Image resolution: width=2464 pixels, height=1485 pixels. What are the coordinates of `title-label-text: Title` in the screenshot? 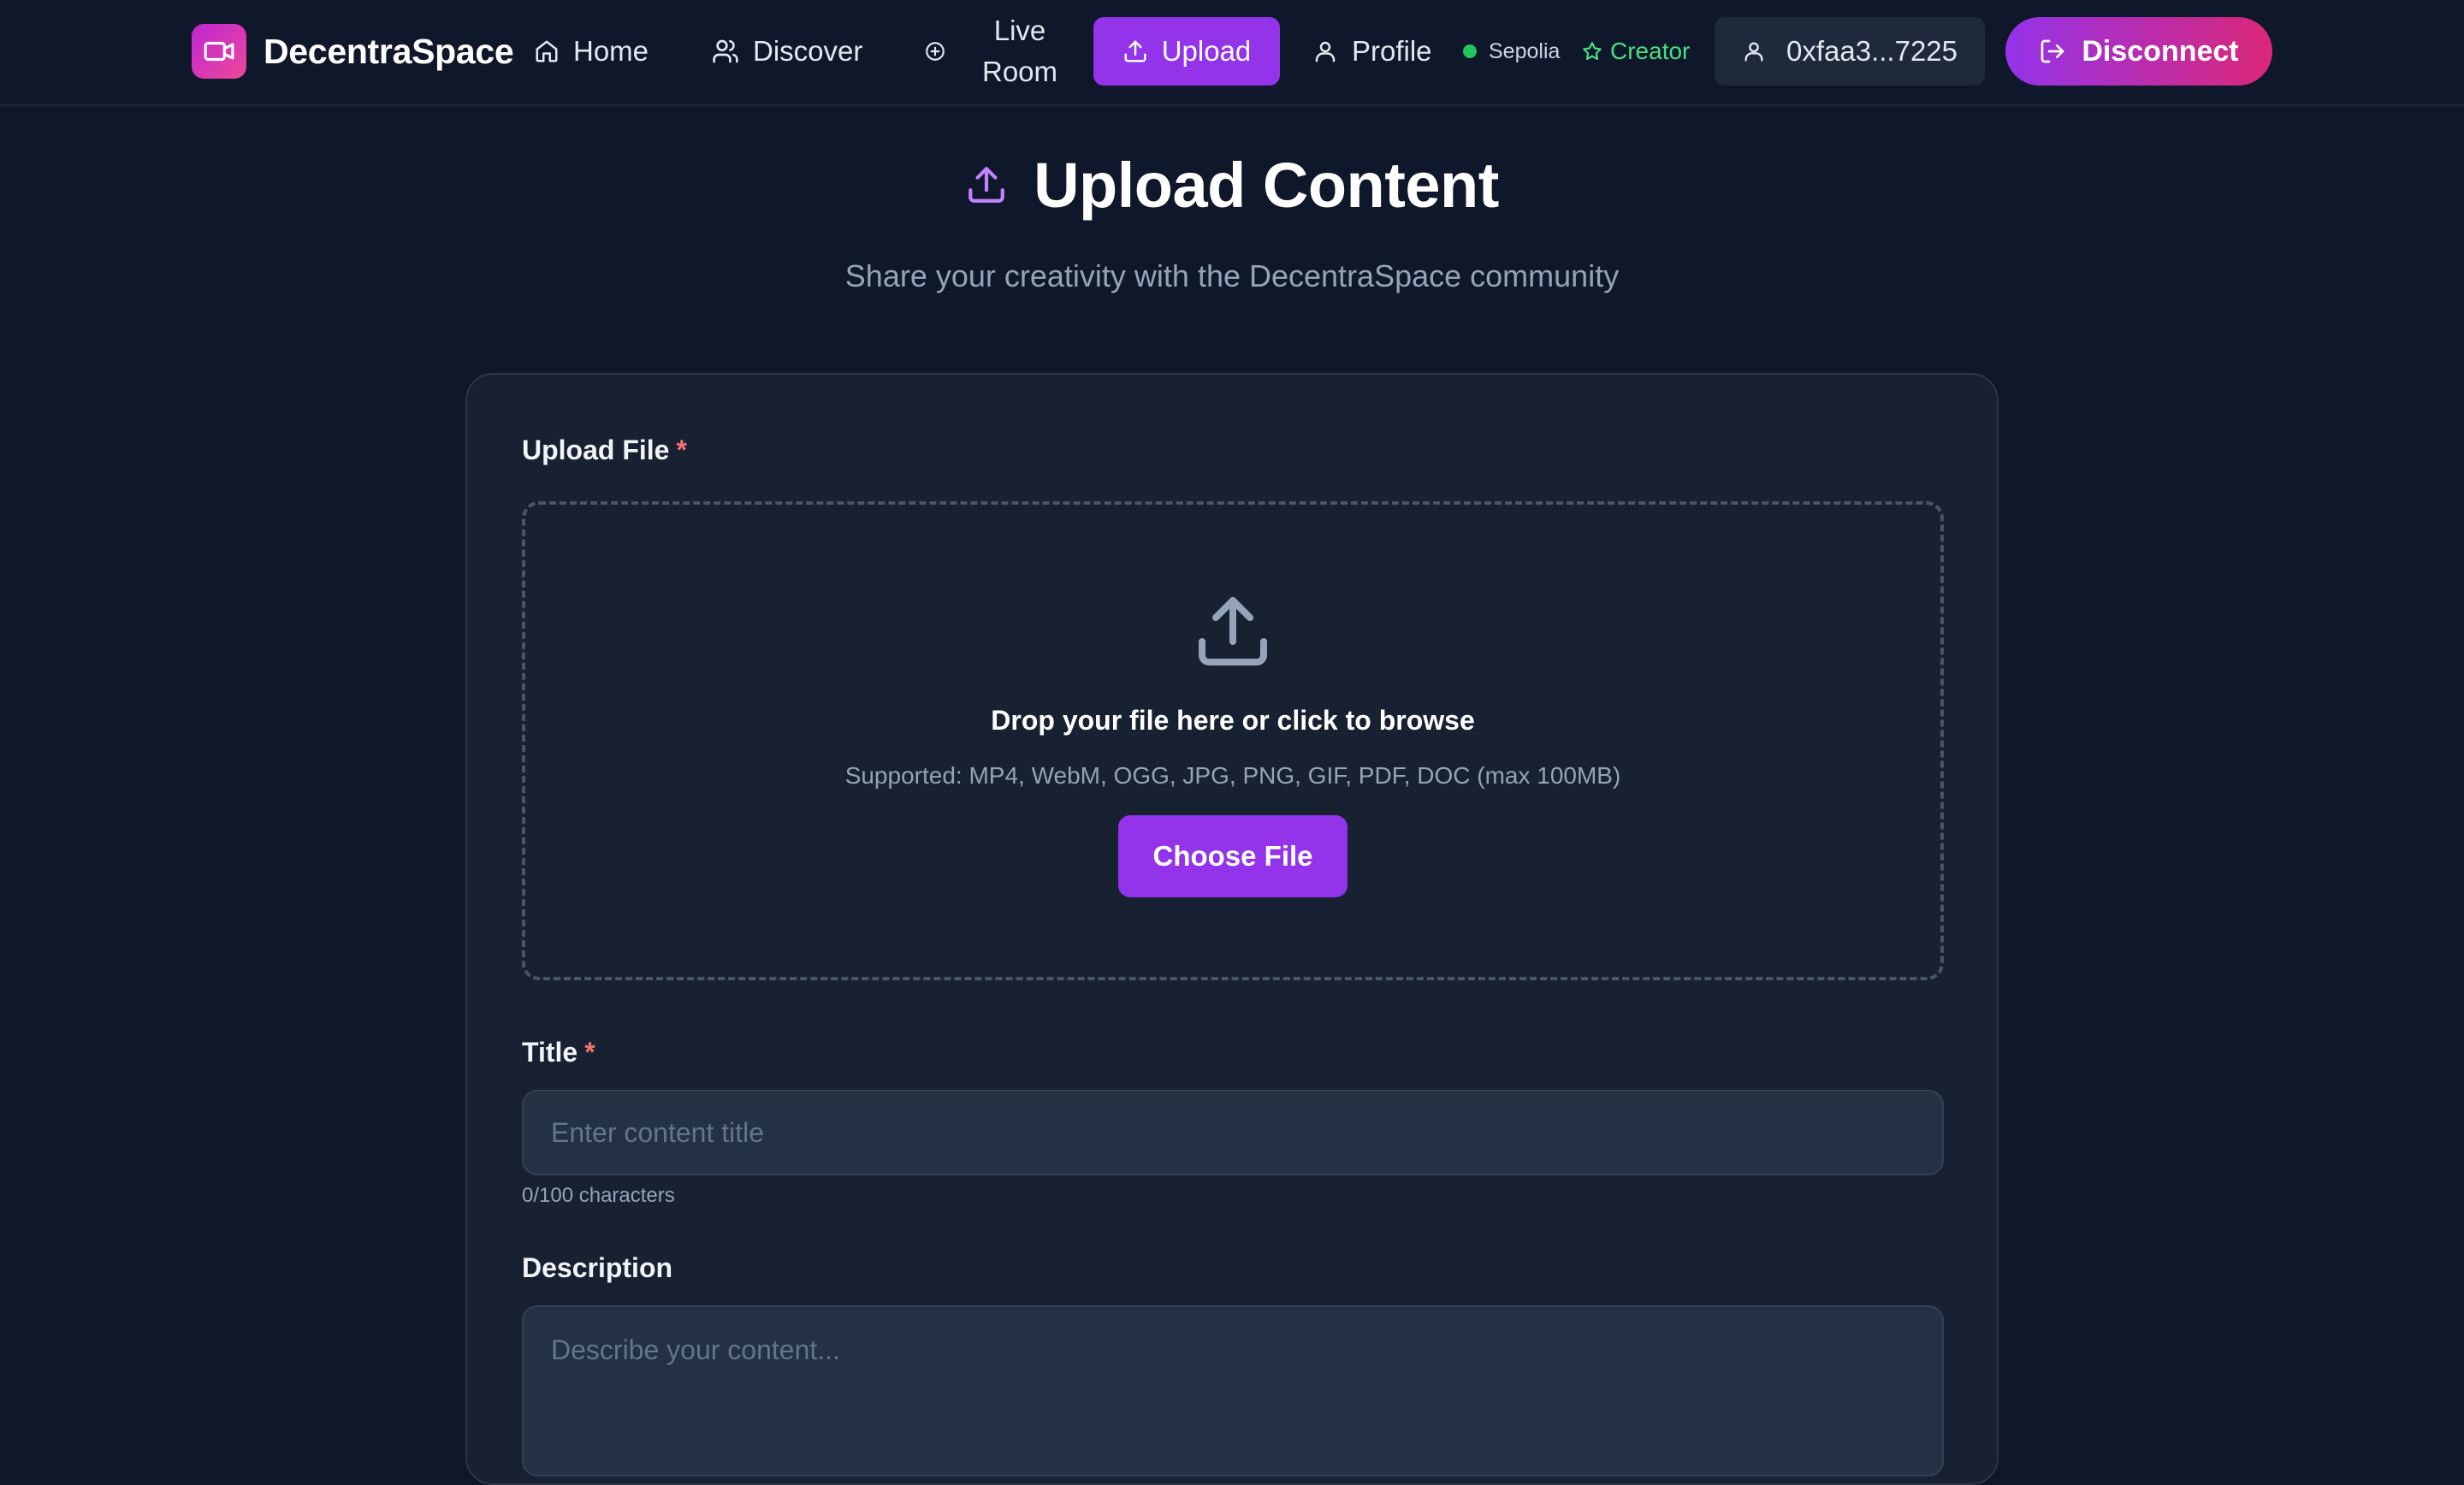 It's located at (550, 1052).